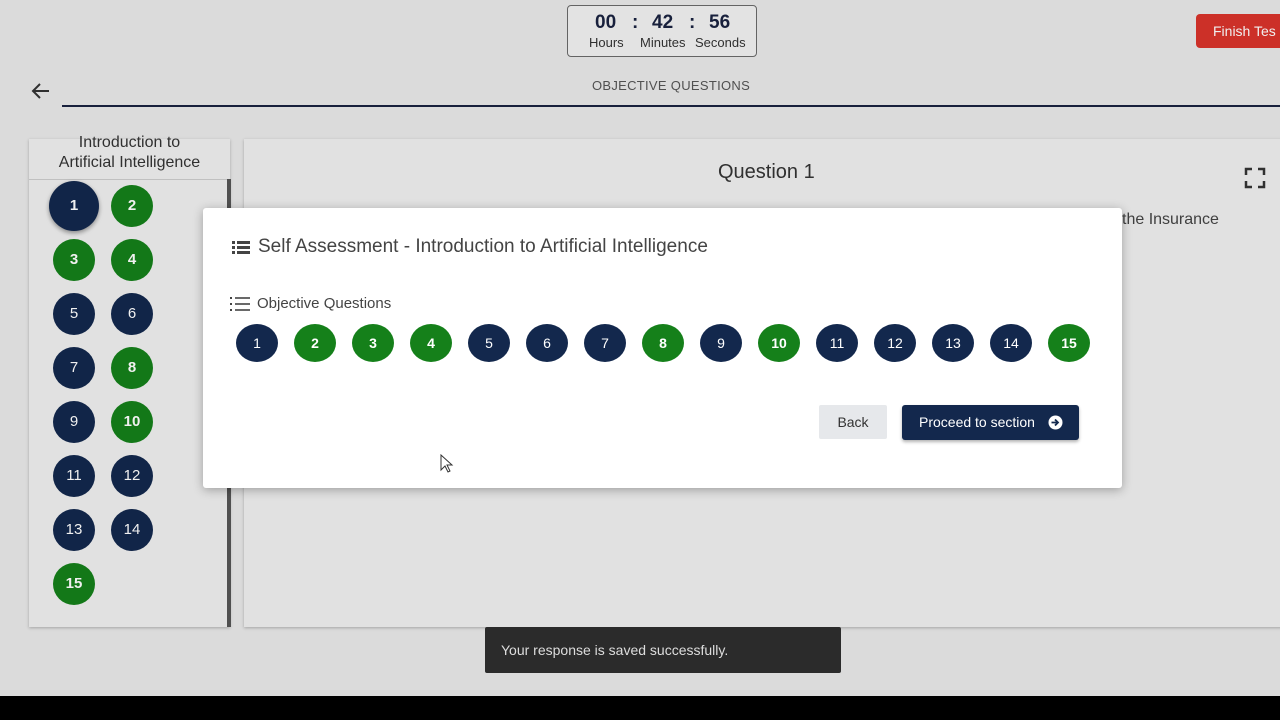 This screenshot has width=1280, height=720. Describe the element at coordinates (257, 343) in the screenshot. I see `modal-question-button: 1` at that location.